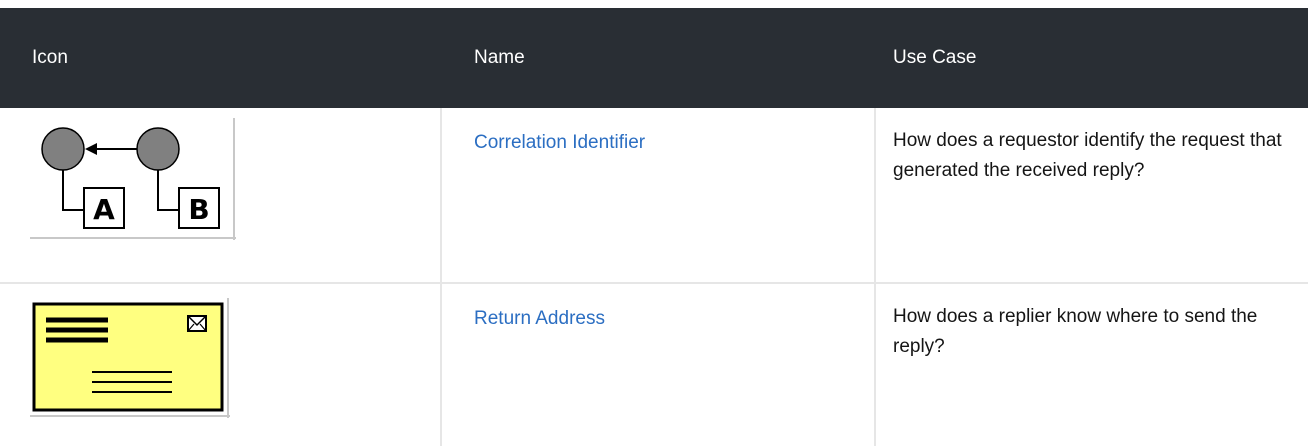  What do you see at coordinates (539, 319) in the screenshot?
I see `return-address-link: Return Address` at bounding box center [539, 319].